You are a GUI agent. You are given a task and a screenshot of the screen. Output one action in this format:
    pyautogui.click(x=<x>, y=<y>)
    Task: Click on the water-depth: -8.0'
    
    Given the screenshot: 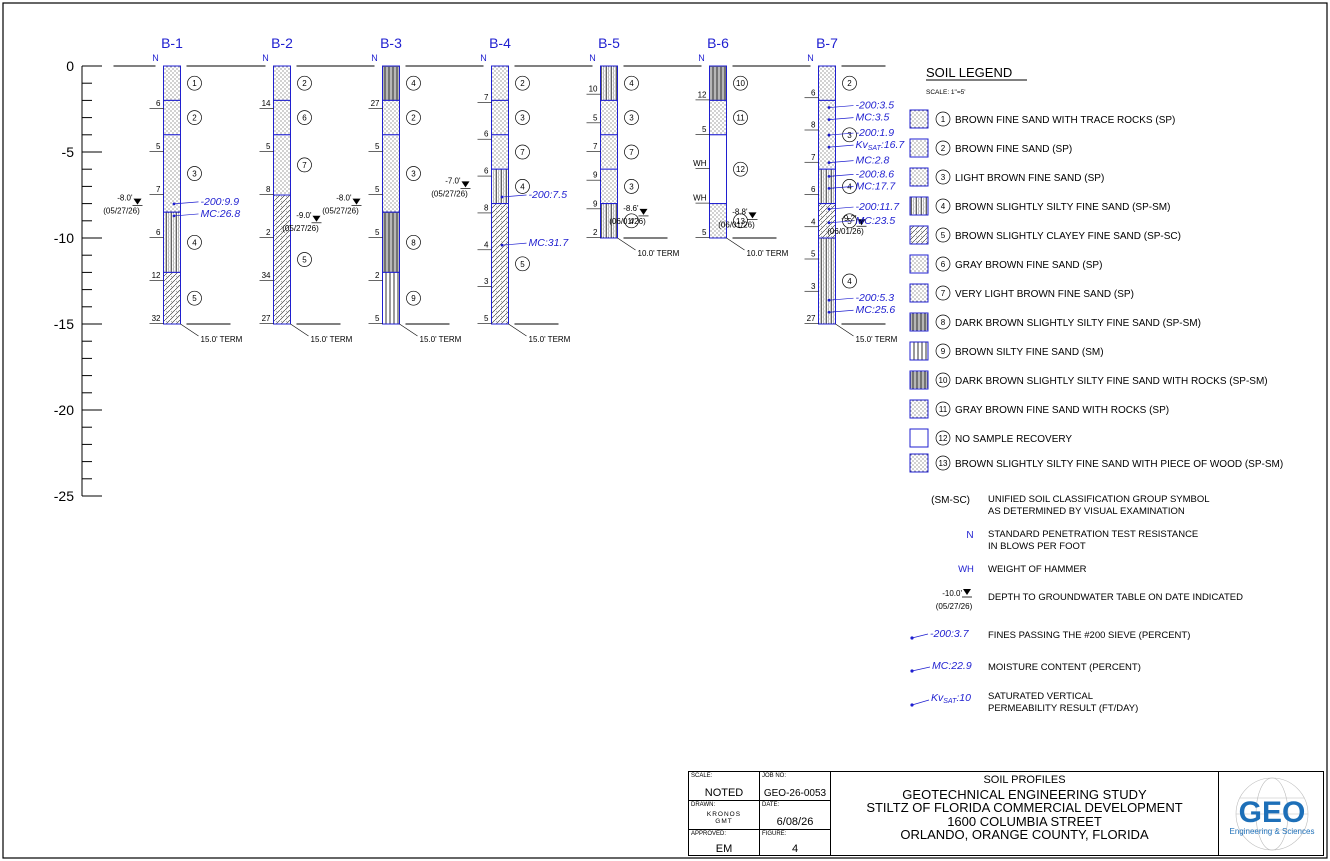 What is the action you would take?
    pyautogui.click(x=344, y=198)
    